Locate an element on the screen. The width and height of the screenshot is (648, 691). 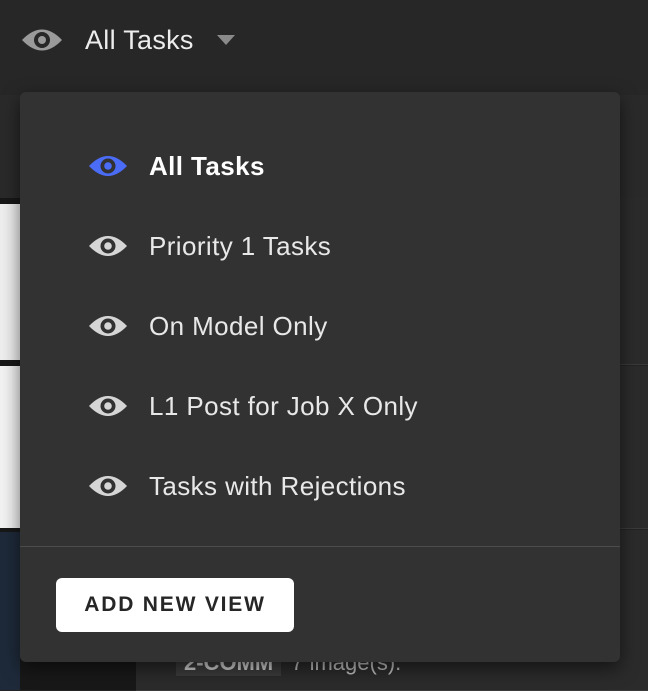
view-selector: All Tasks is located at coordinates (128, 40).